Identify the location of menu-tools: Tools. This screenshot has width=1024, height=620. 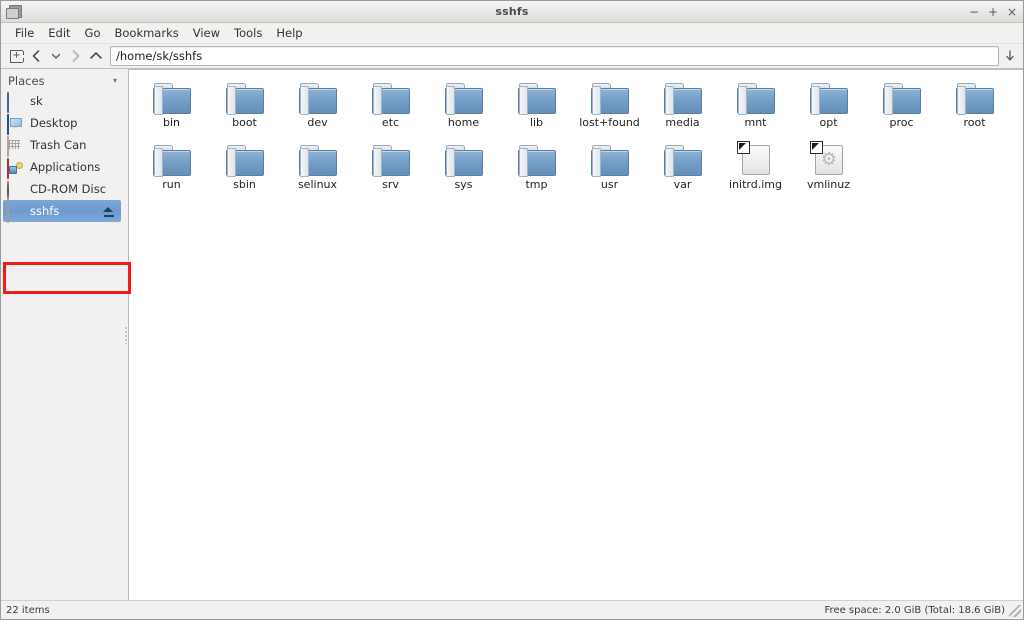
(248, 33).